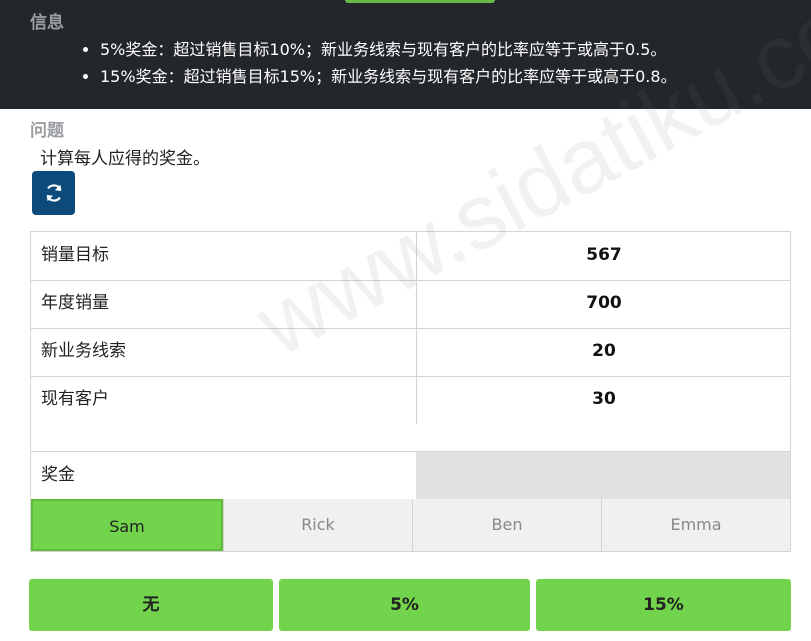 This screenshot has height=641, width=811. Describe the element at coordinates (47, 131) in the screenshot. I see `question-header: 问题` at that location.